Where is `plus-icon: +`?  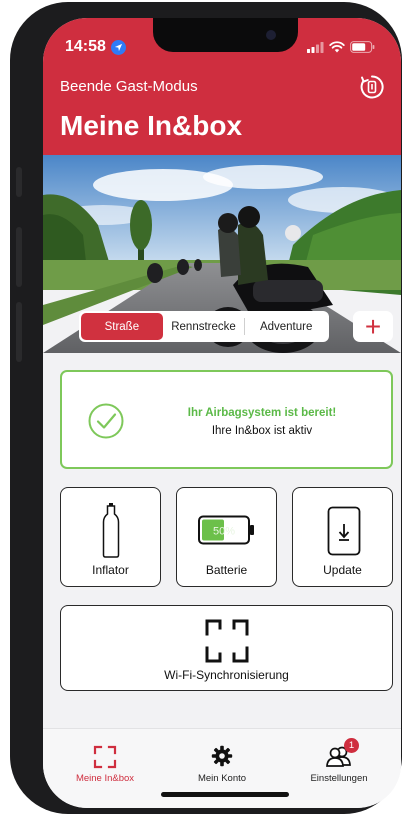
plus-icon: + is located at coordinates (373, 326).